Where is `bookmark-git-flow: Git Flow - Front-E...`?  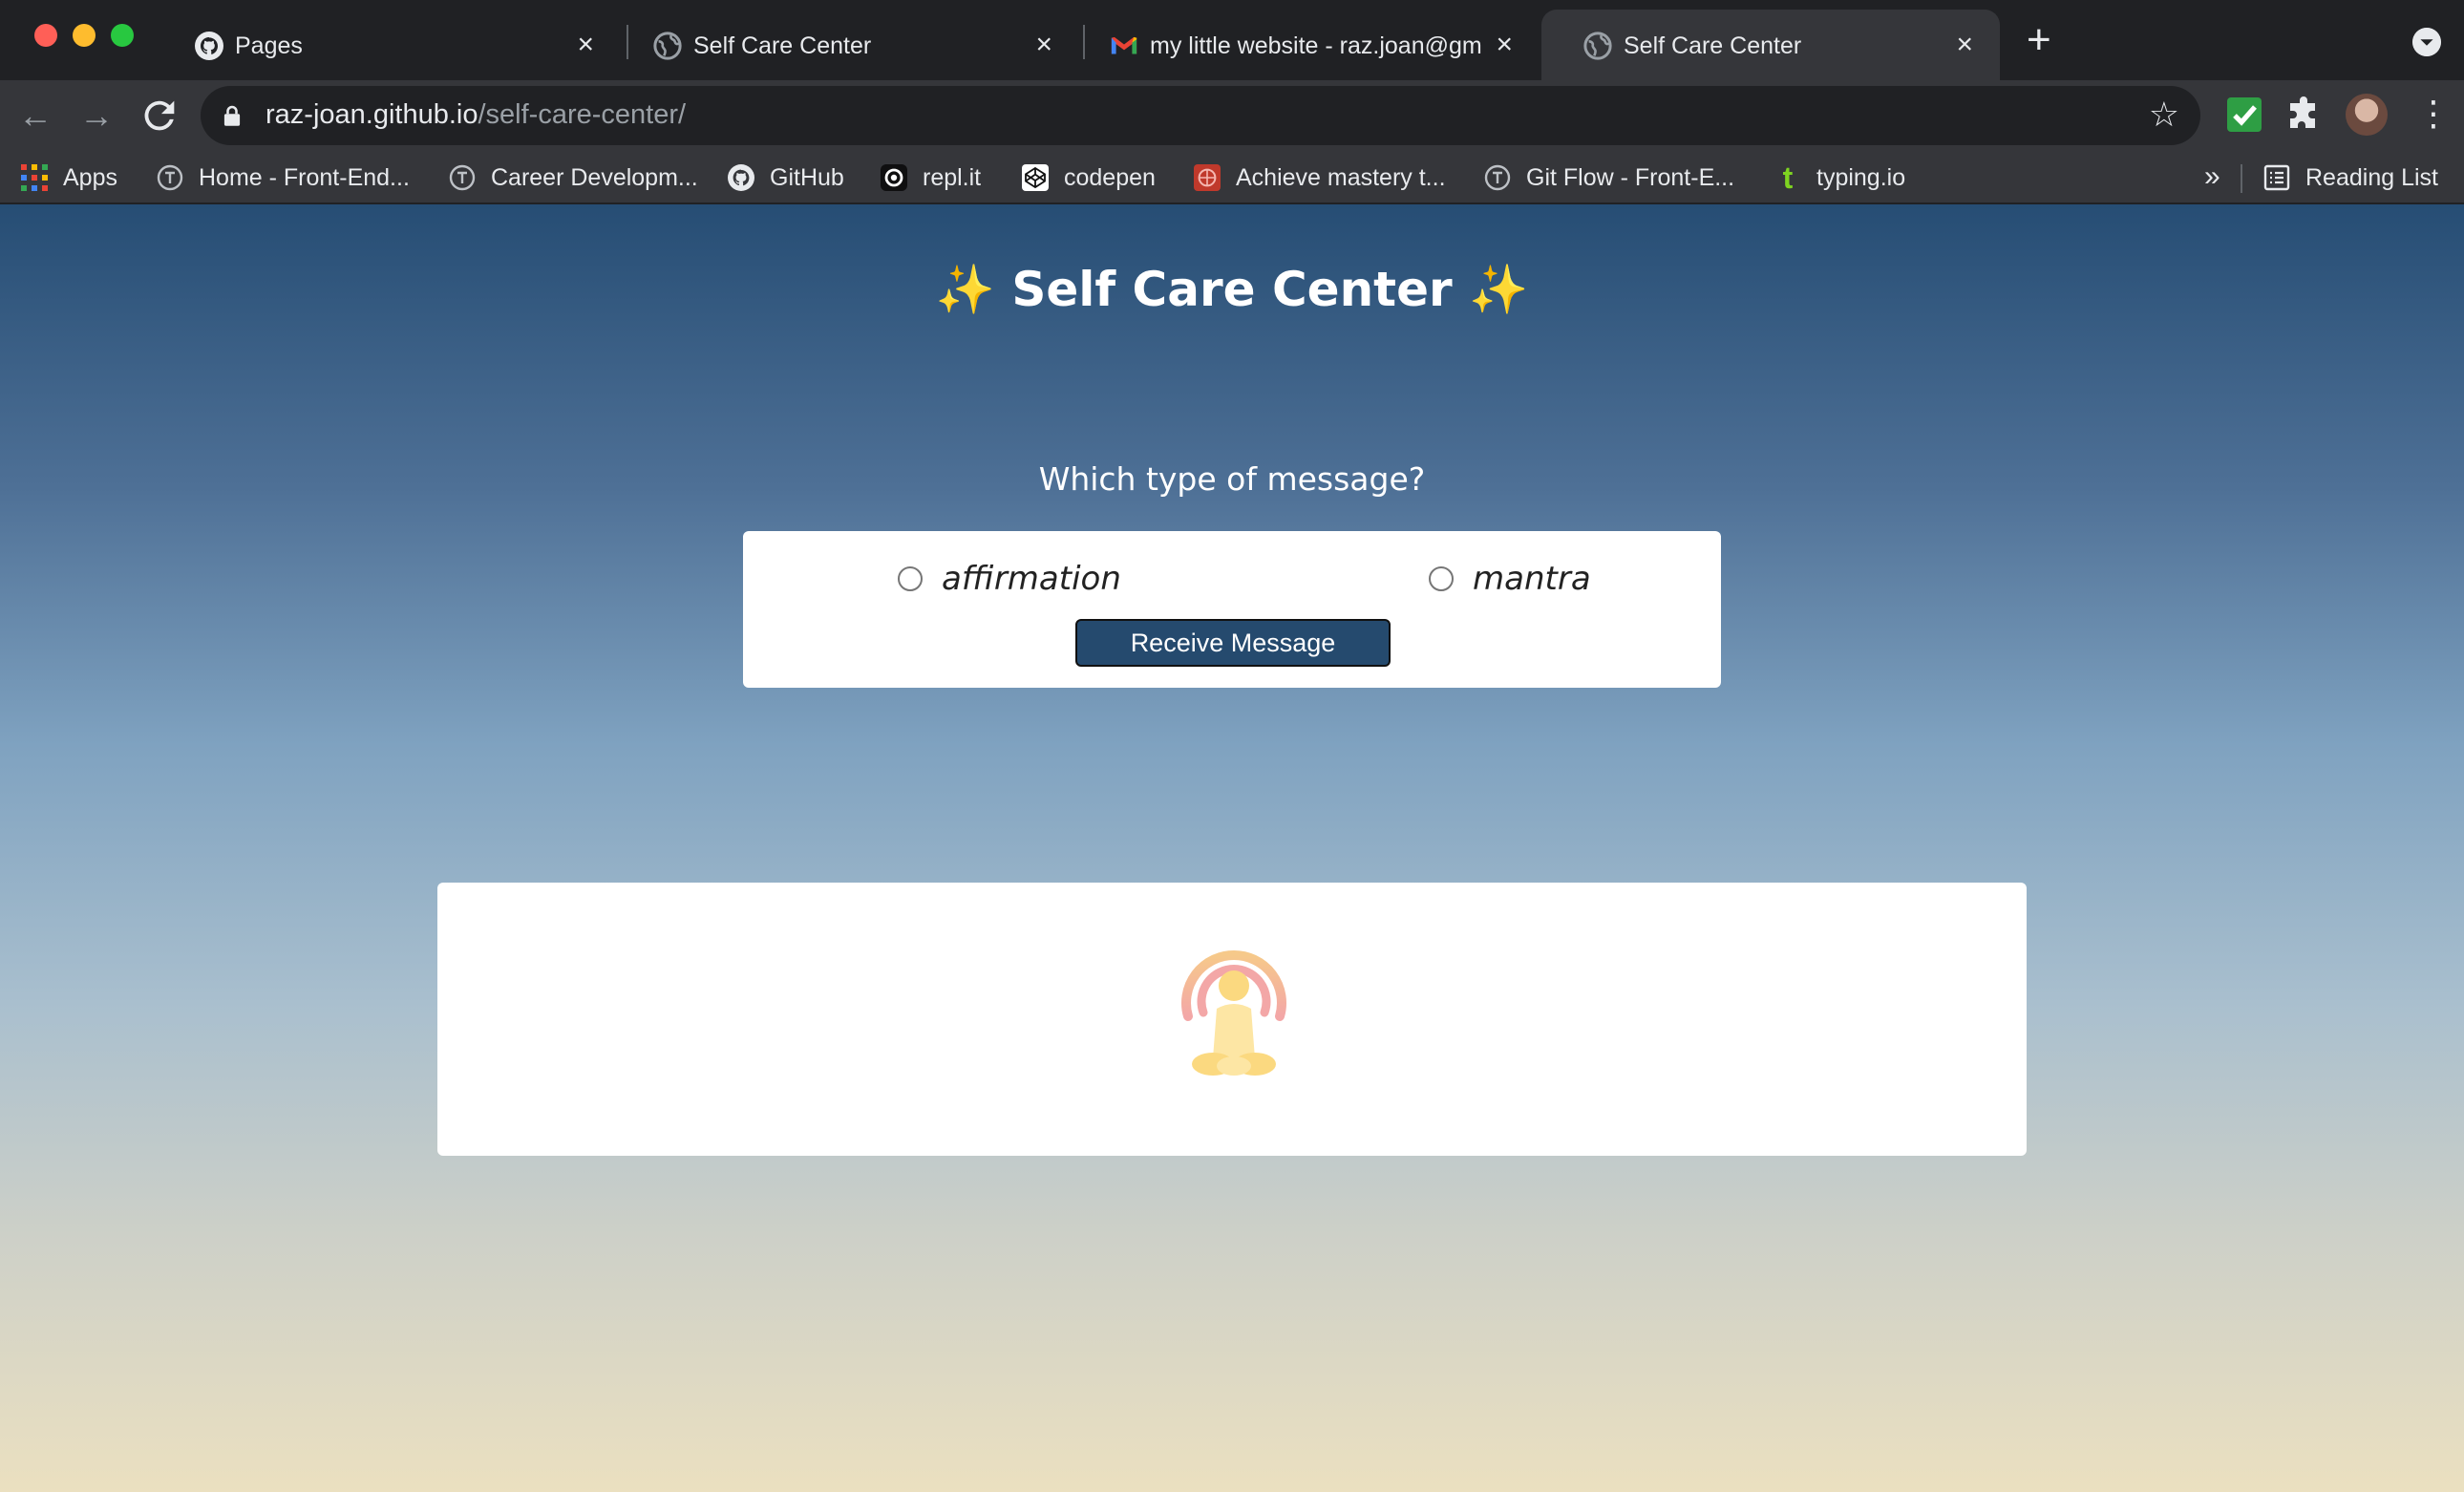
bookmark-git-flow: Git Flow - Front-E... is located at coordinates (1609, 177).